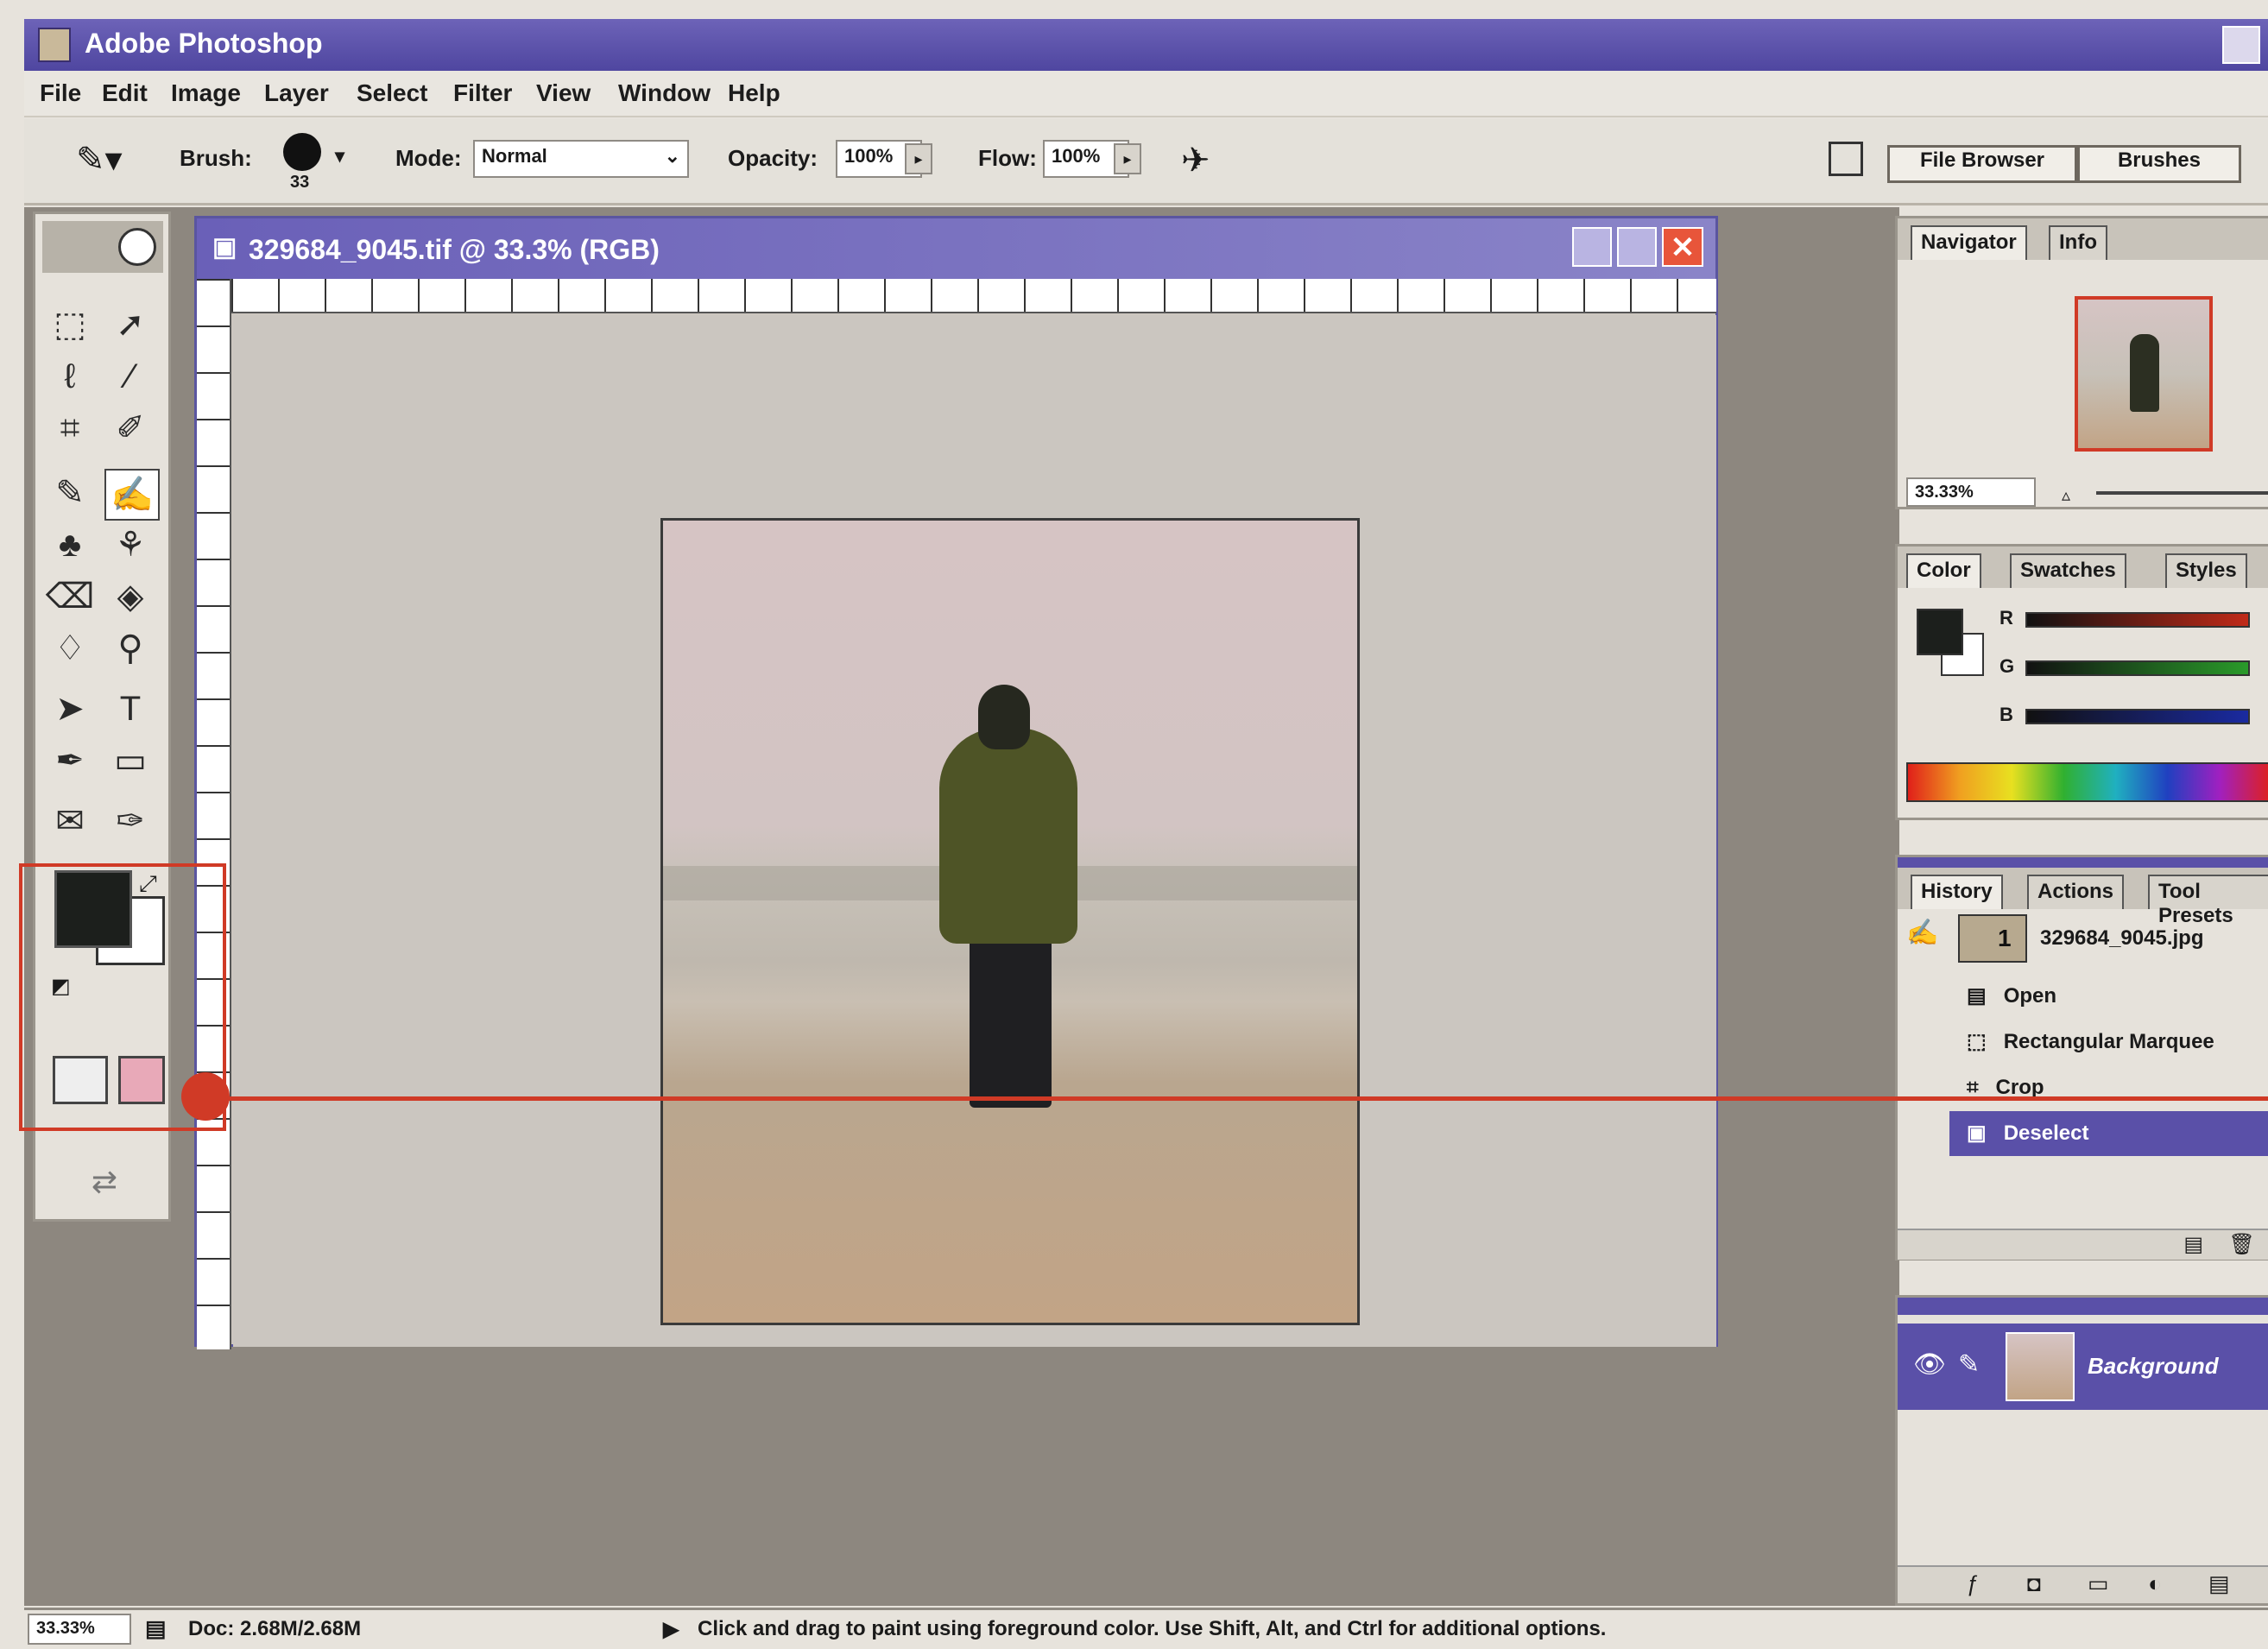 Image resolution: width=2268 pixels, height=1649 pixels. Describe the element at coordinates (1008, 158) in the screenshot. I see `flow-label: Flow:` at that location.